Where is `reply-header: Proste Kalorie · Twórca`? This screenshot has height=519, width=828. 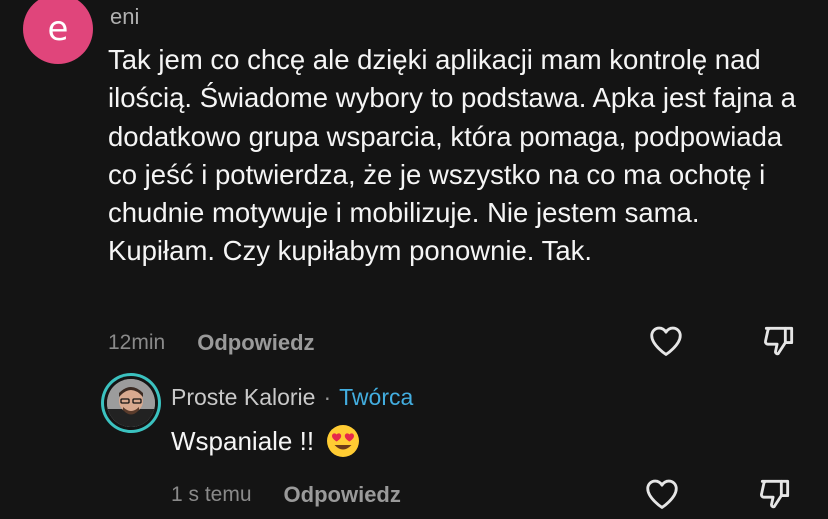 reply-header: Proste Kalorie · Twórca is located at coordinates (292, 397).